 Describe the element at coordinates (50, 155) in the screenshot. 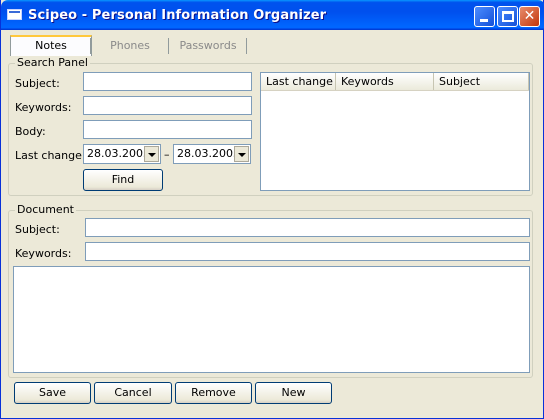

I see `last-change-label: Last change:` at that location.